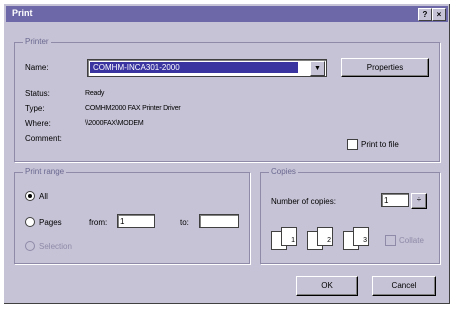  I want to click on all-label: All, so click(43, 196).